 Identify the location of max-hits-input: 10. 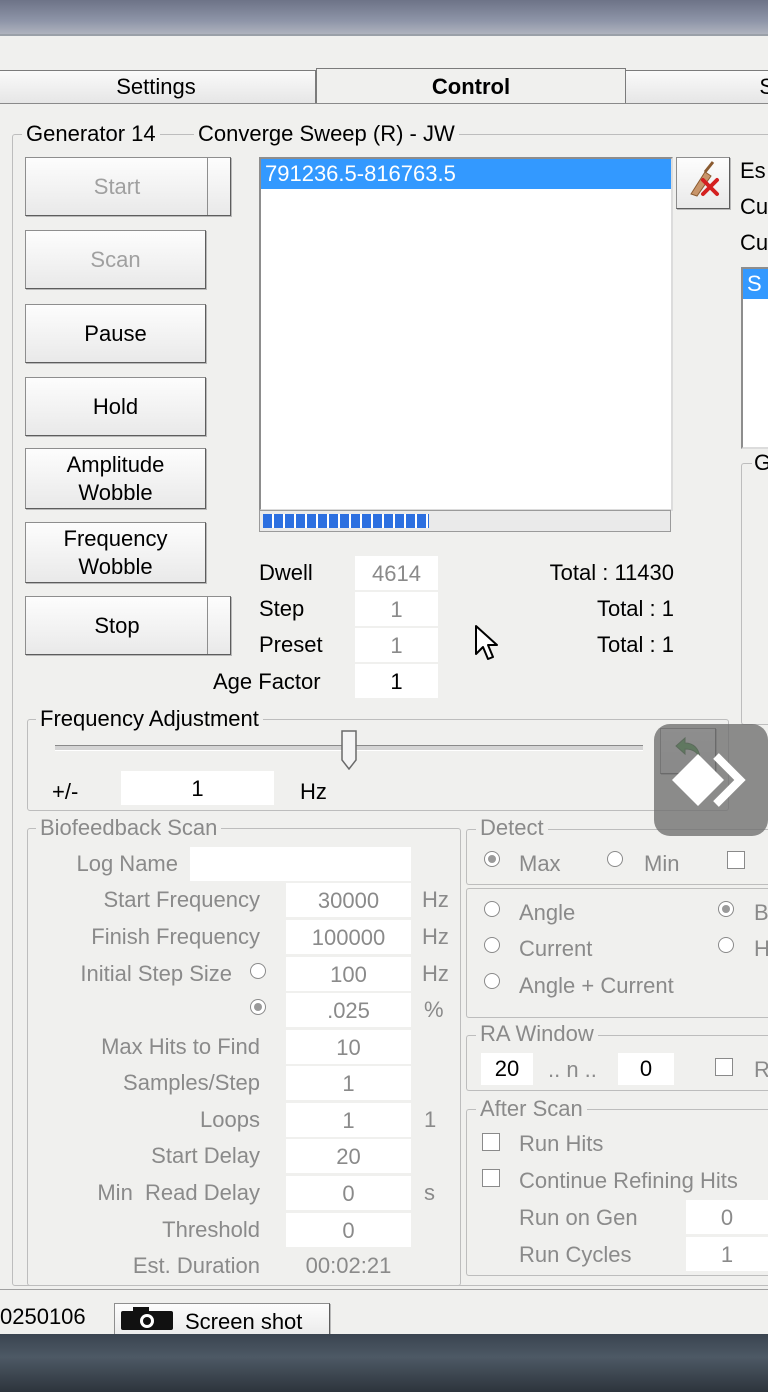
(348, 1047).